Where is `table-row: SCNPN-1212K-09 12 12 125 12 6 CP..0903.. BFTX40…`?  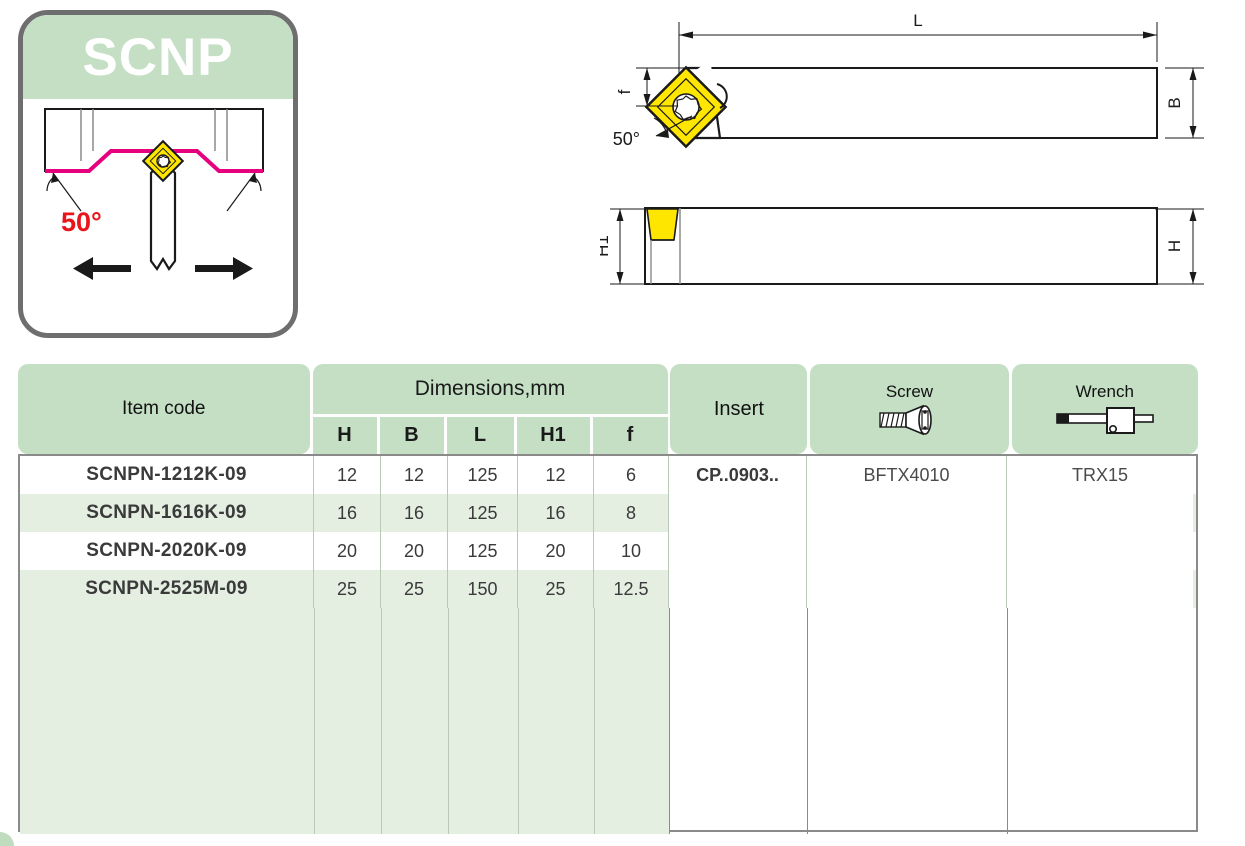 table-row: SCNPN-1212K-09 12 12 125 12 6 CP..0903.. BFTX40… is located at coordinates (608, 475).